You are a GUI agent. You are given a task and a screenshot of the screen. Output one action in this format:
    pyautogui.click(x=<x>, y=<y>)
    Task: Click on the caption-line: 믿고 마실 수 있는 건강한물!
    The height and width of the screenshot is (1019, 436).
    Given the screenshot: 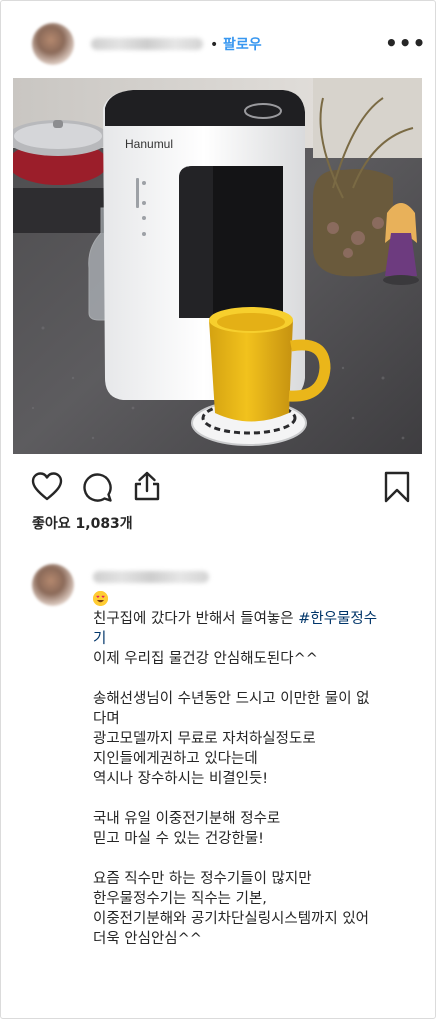 What is the action you would take?
    pyautogui.click(x=178, y=839)
    